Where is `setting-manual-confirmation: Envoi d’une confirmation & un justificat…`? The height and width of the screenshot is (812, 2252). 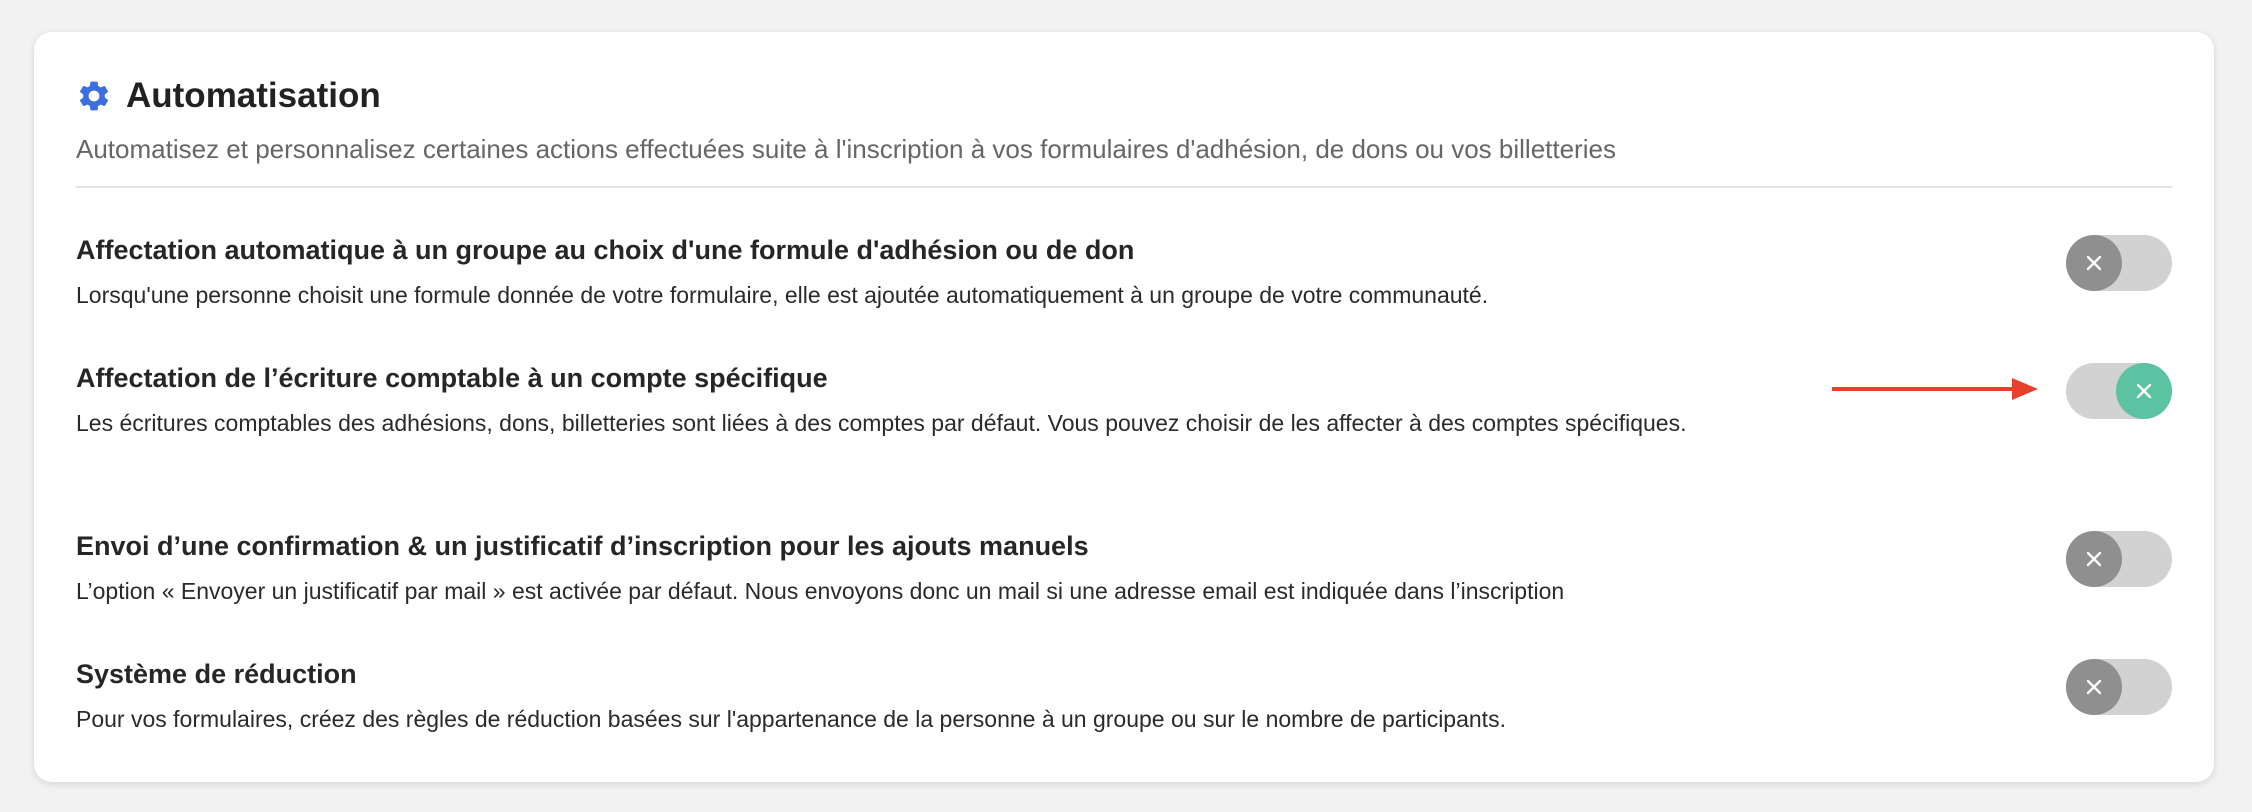 setting-manual-confirmation: Envoi d’une confirmation & un justificat… is located at coordinates (1124, 570).